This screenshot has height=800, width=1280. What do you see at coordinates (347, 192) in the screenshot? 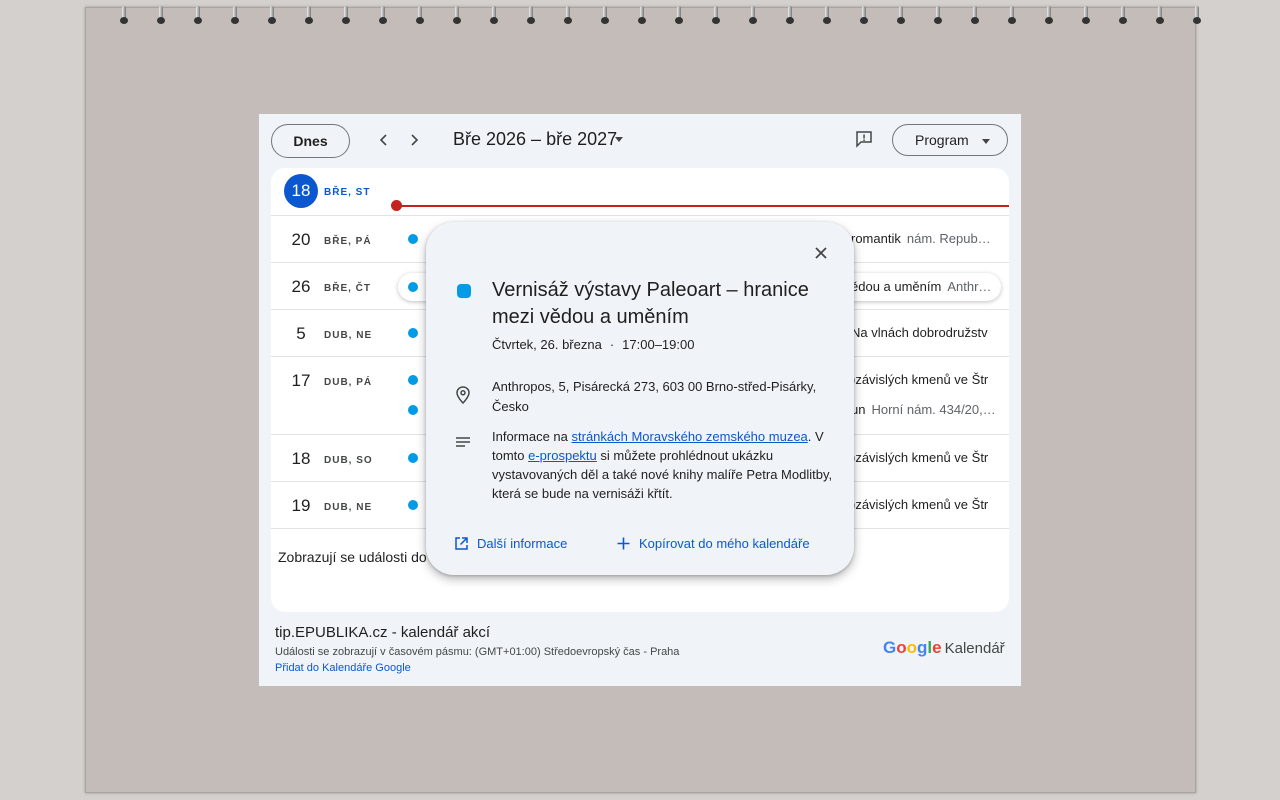
I see `today-day-of-week: BŘE, ST` at bounding box center [347, 192].